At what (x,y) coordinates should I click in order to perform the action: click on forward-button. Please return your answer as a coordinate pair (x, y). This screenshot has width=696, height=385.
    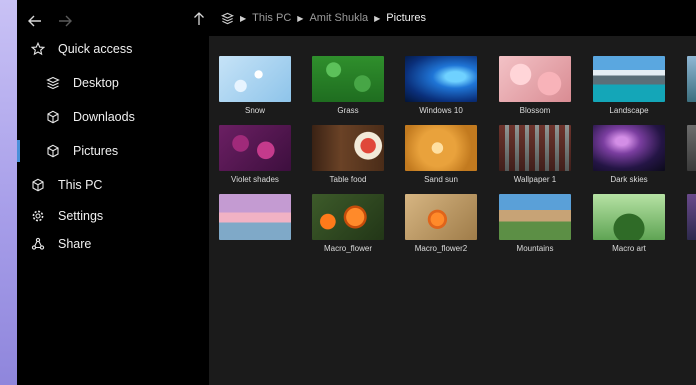
    Looking at the image, I should click on (65, 21).